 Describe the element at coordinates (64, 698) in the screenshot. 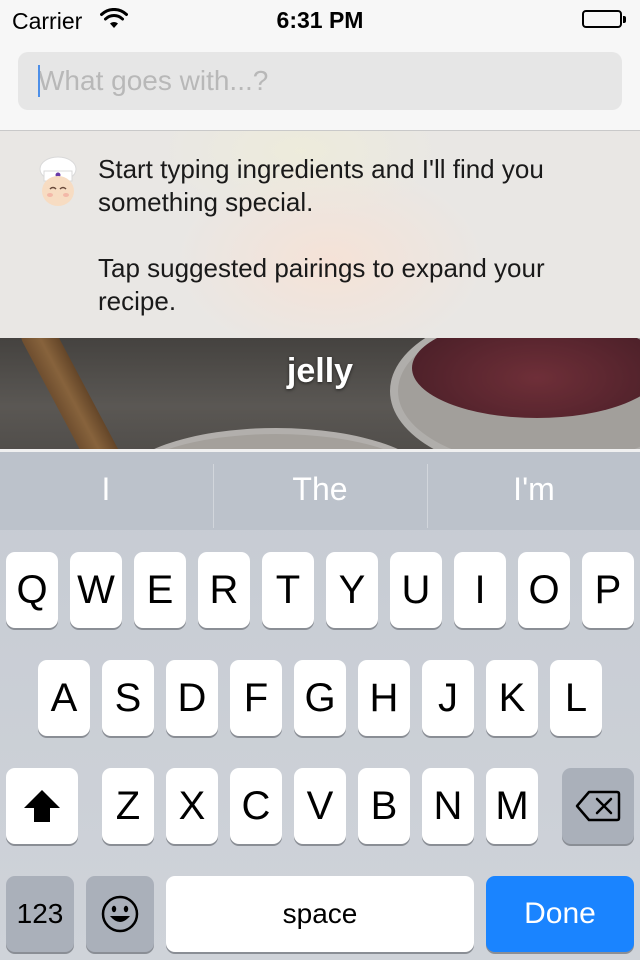

I see `key-a: A` at that location.